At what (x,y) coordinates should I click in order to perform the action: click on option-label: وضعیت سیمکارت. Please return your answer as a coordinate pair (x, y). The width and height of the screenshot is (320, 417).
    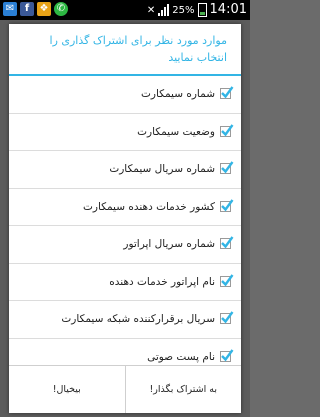
    Looking at the image, I should click on (176, 131).